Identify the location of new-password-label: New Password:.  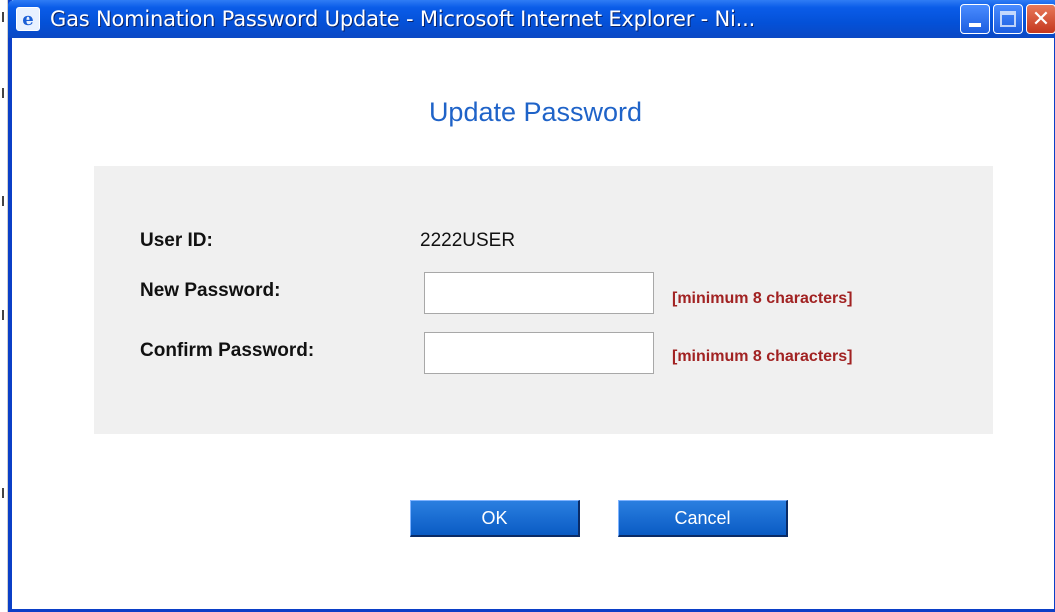
(210, 290).